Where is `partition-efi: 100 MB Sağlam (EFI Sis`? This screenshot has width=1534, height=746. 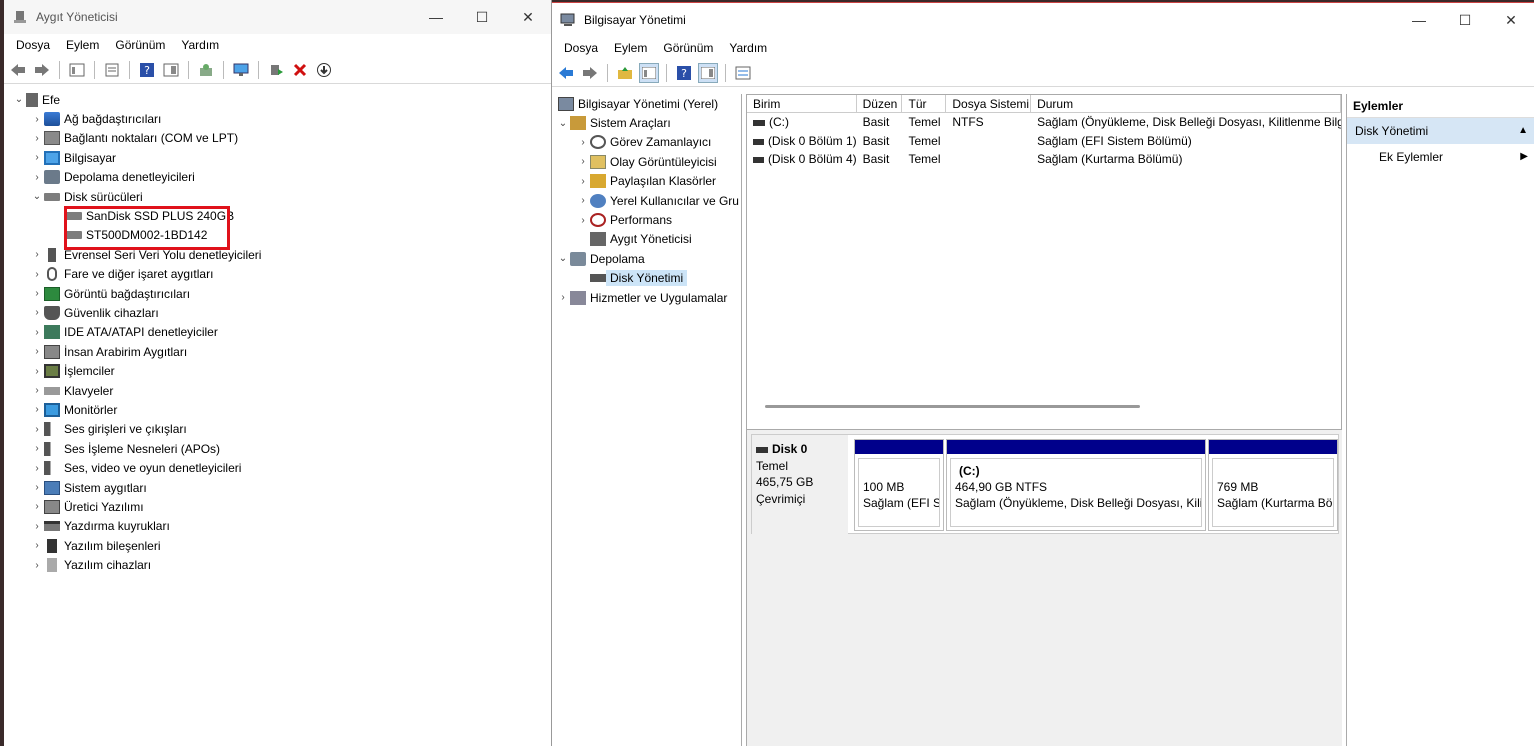
partition-efi: 100 MB Sağlam (EFI Sis is located at coordinates (899, 485).